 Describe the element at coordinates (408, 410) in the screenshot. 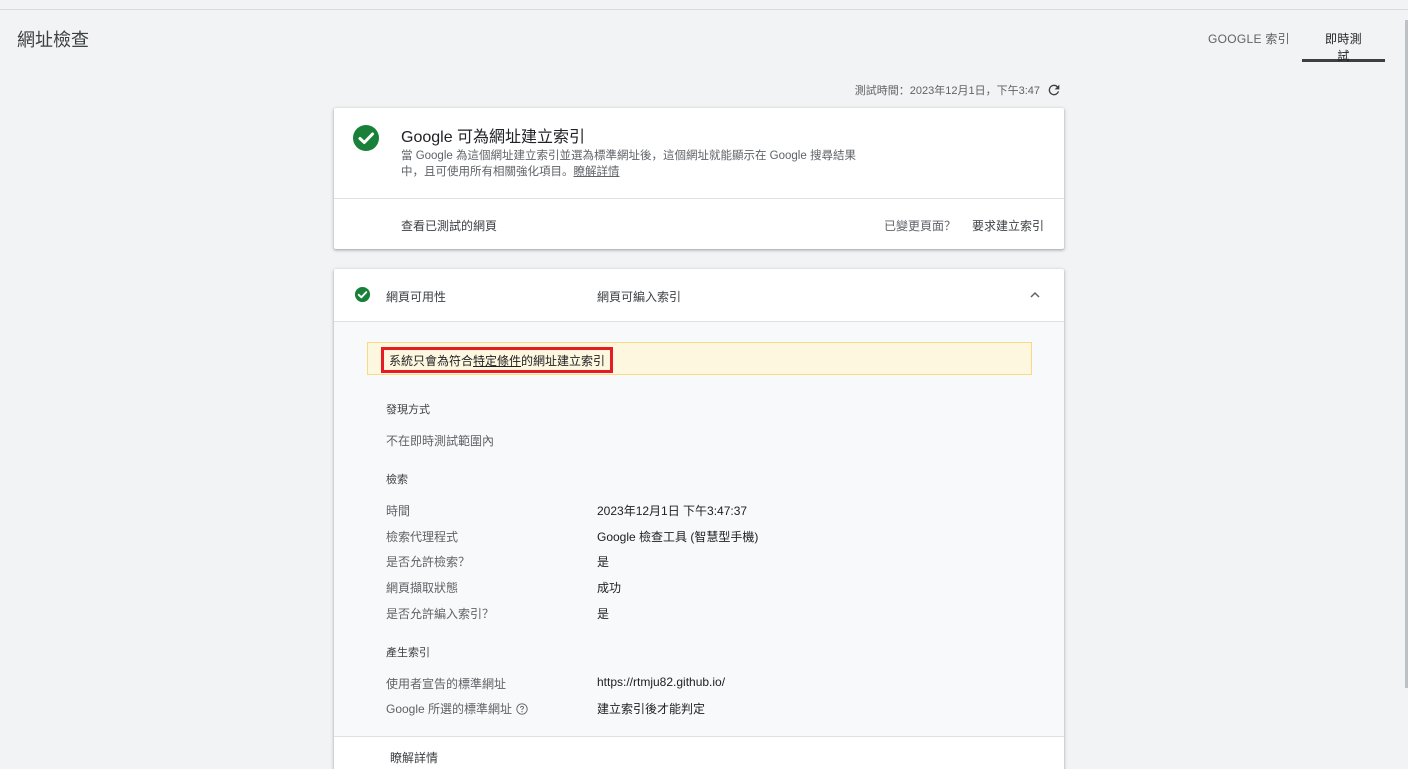

I see `discovery-title: 發現方式` at that location.